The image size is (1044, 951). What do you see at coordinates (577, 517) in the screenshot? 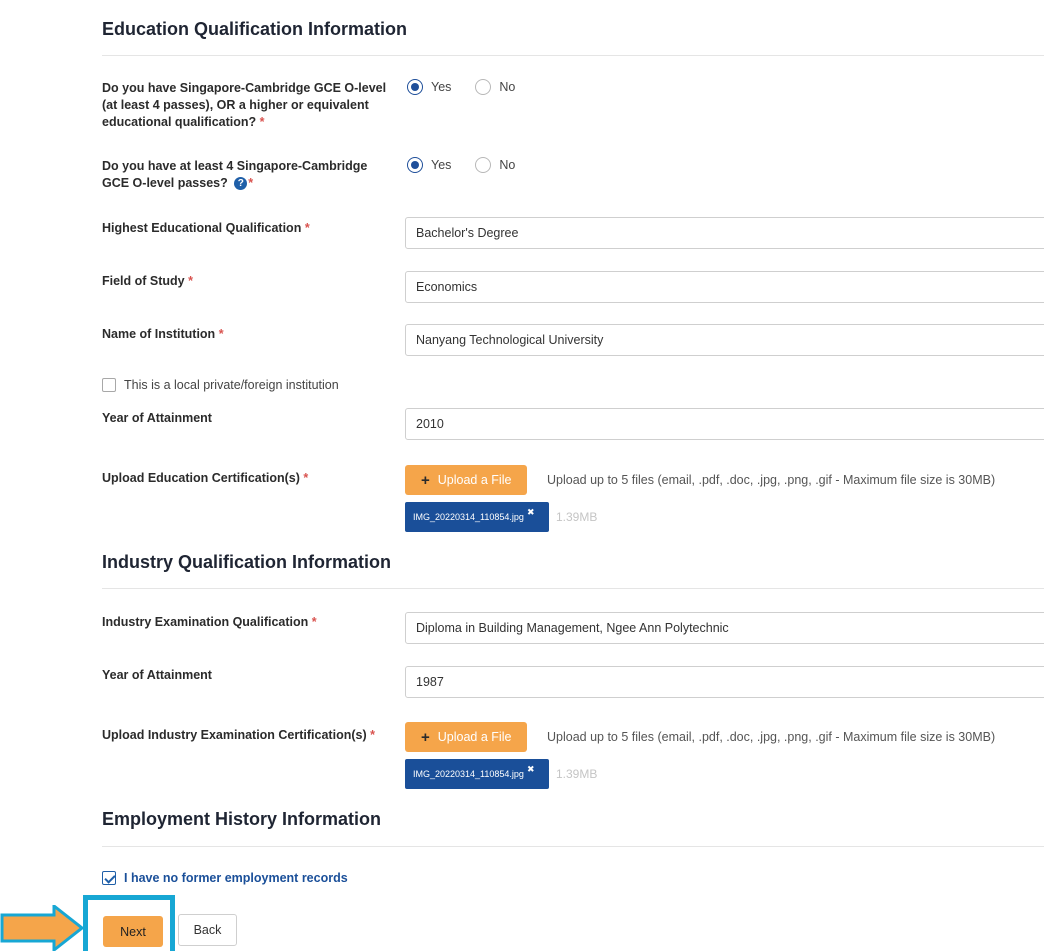
I see `education-file-size: 1.39MB` at bounding box center [577, 517].